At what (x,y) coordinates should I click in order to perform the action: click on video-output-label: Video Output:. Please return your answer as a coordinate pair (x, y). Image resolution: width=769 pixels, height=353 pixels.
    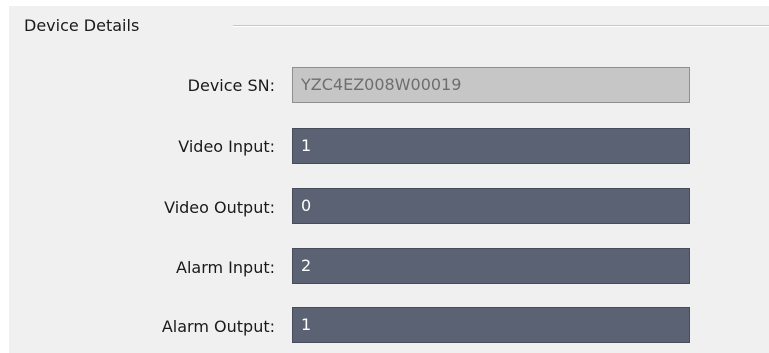
    Looking at the image, I should click on (219, 207).